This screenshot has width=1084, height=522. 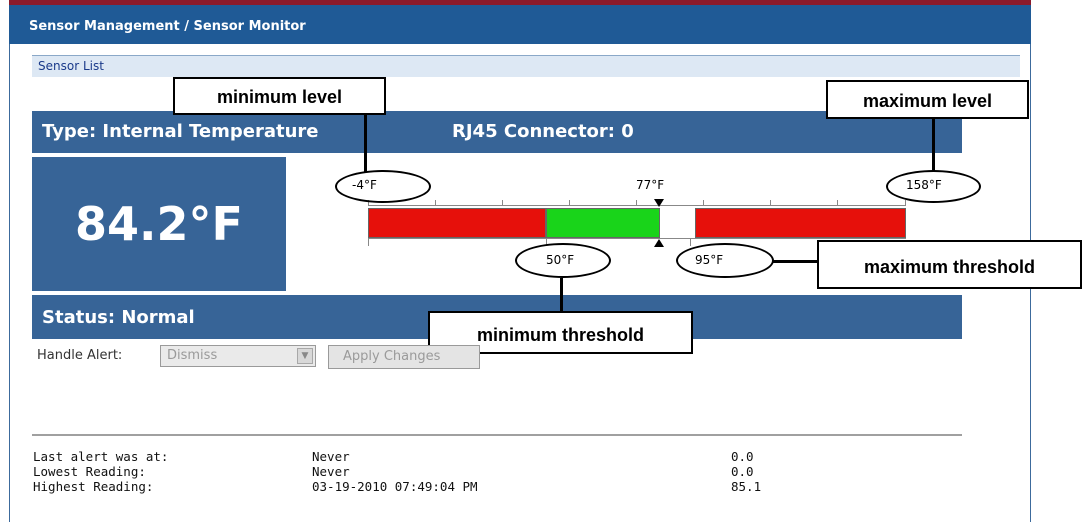 What do you see at coordinates (365, 143) in the screenshot?
I see `min-level-pointer` at bounding box center [365, 143].